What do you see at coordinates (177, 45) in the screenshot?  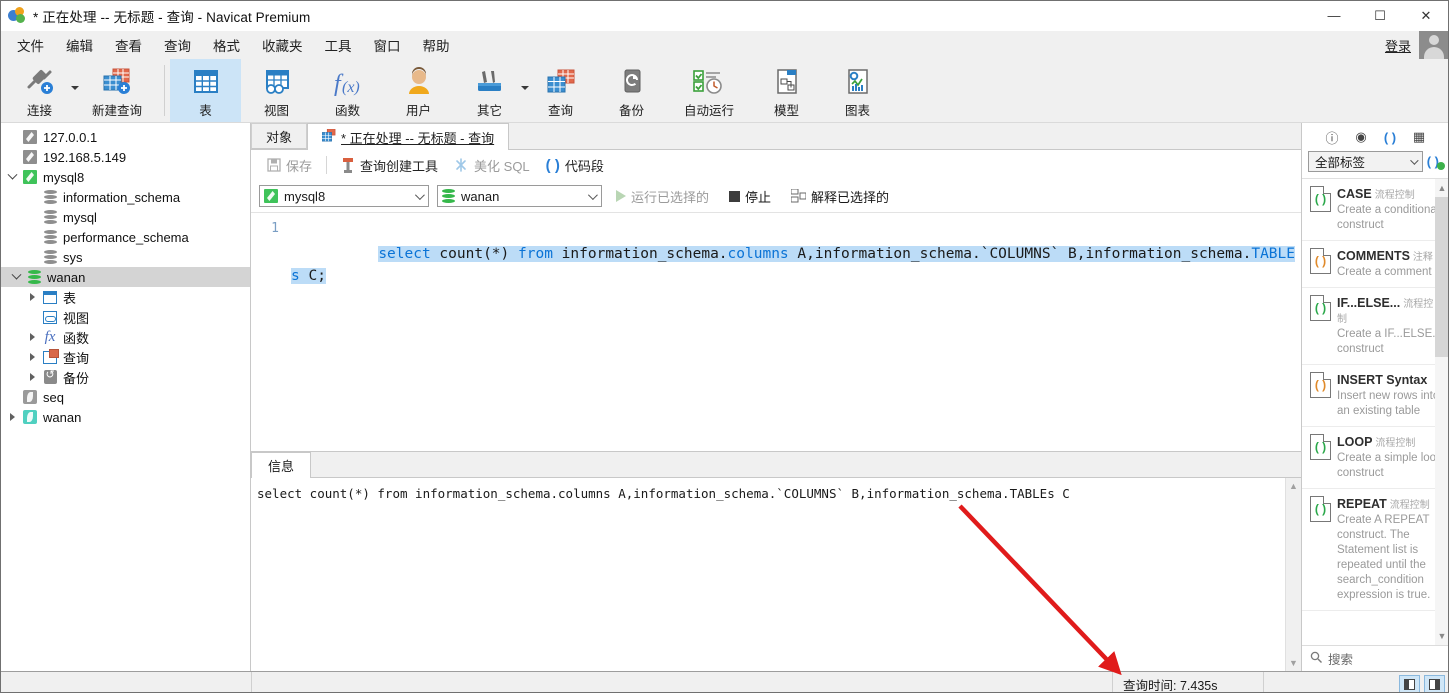 I see `menu-query: 查询` at bounding box center [177, 45].